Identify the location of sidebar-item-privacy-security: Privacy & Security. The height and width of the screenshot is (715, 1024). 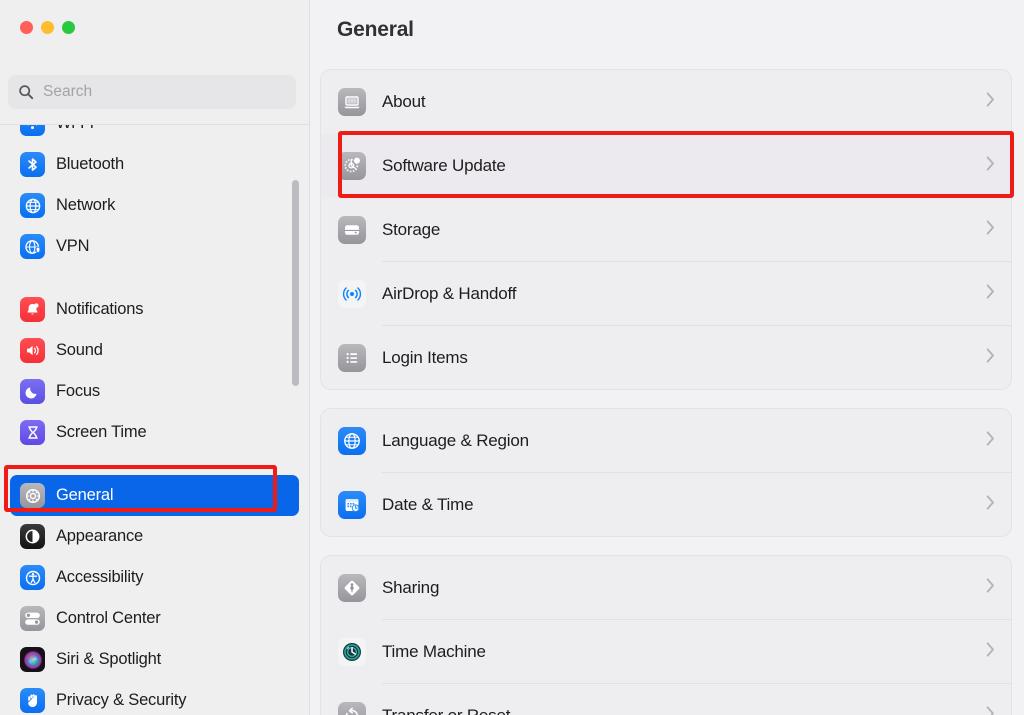
(154, 697).